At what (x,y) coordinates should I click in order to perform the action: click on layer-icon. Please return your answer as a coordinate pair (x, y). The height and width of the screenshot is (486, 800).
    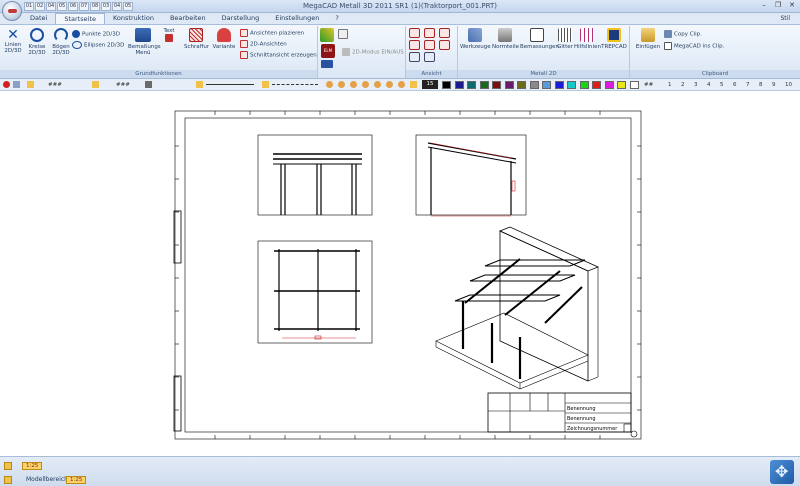
    Looking at the image, I should click on (16, 84).